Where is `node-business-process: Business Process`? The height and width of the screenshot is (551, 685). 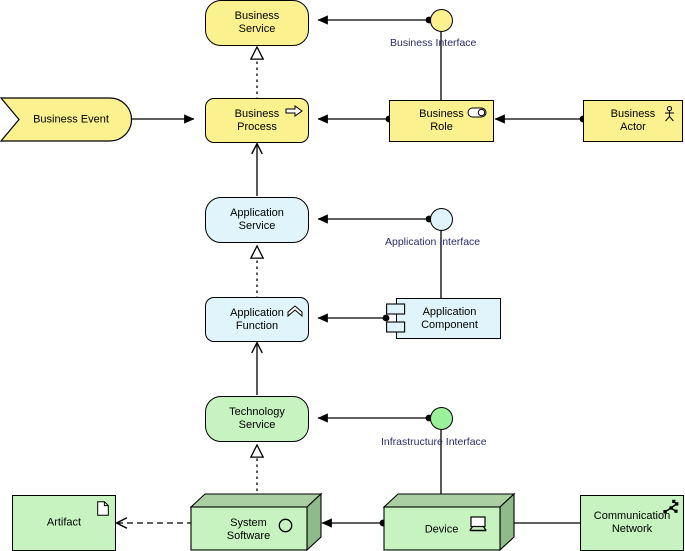 node-business-process: Business Process is located at coordinates (257, 120).